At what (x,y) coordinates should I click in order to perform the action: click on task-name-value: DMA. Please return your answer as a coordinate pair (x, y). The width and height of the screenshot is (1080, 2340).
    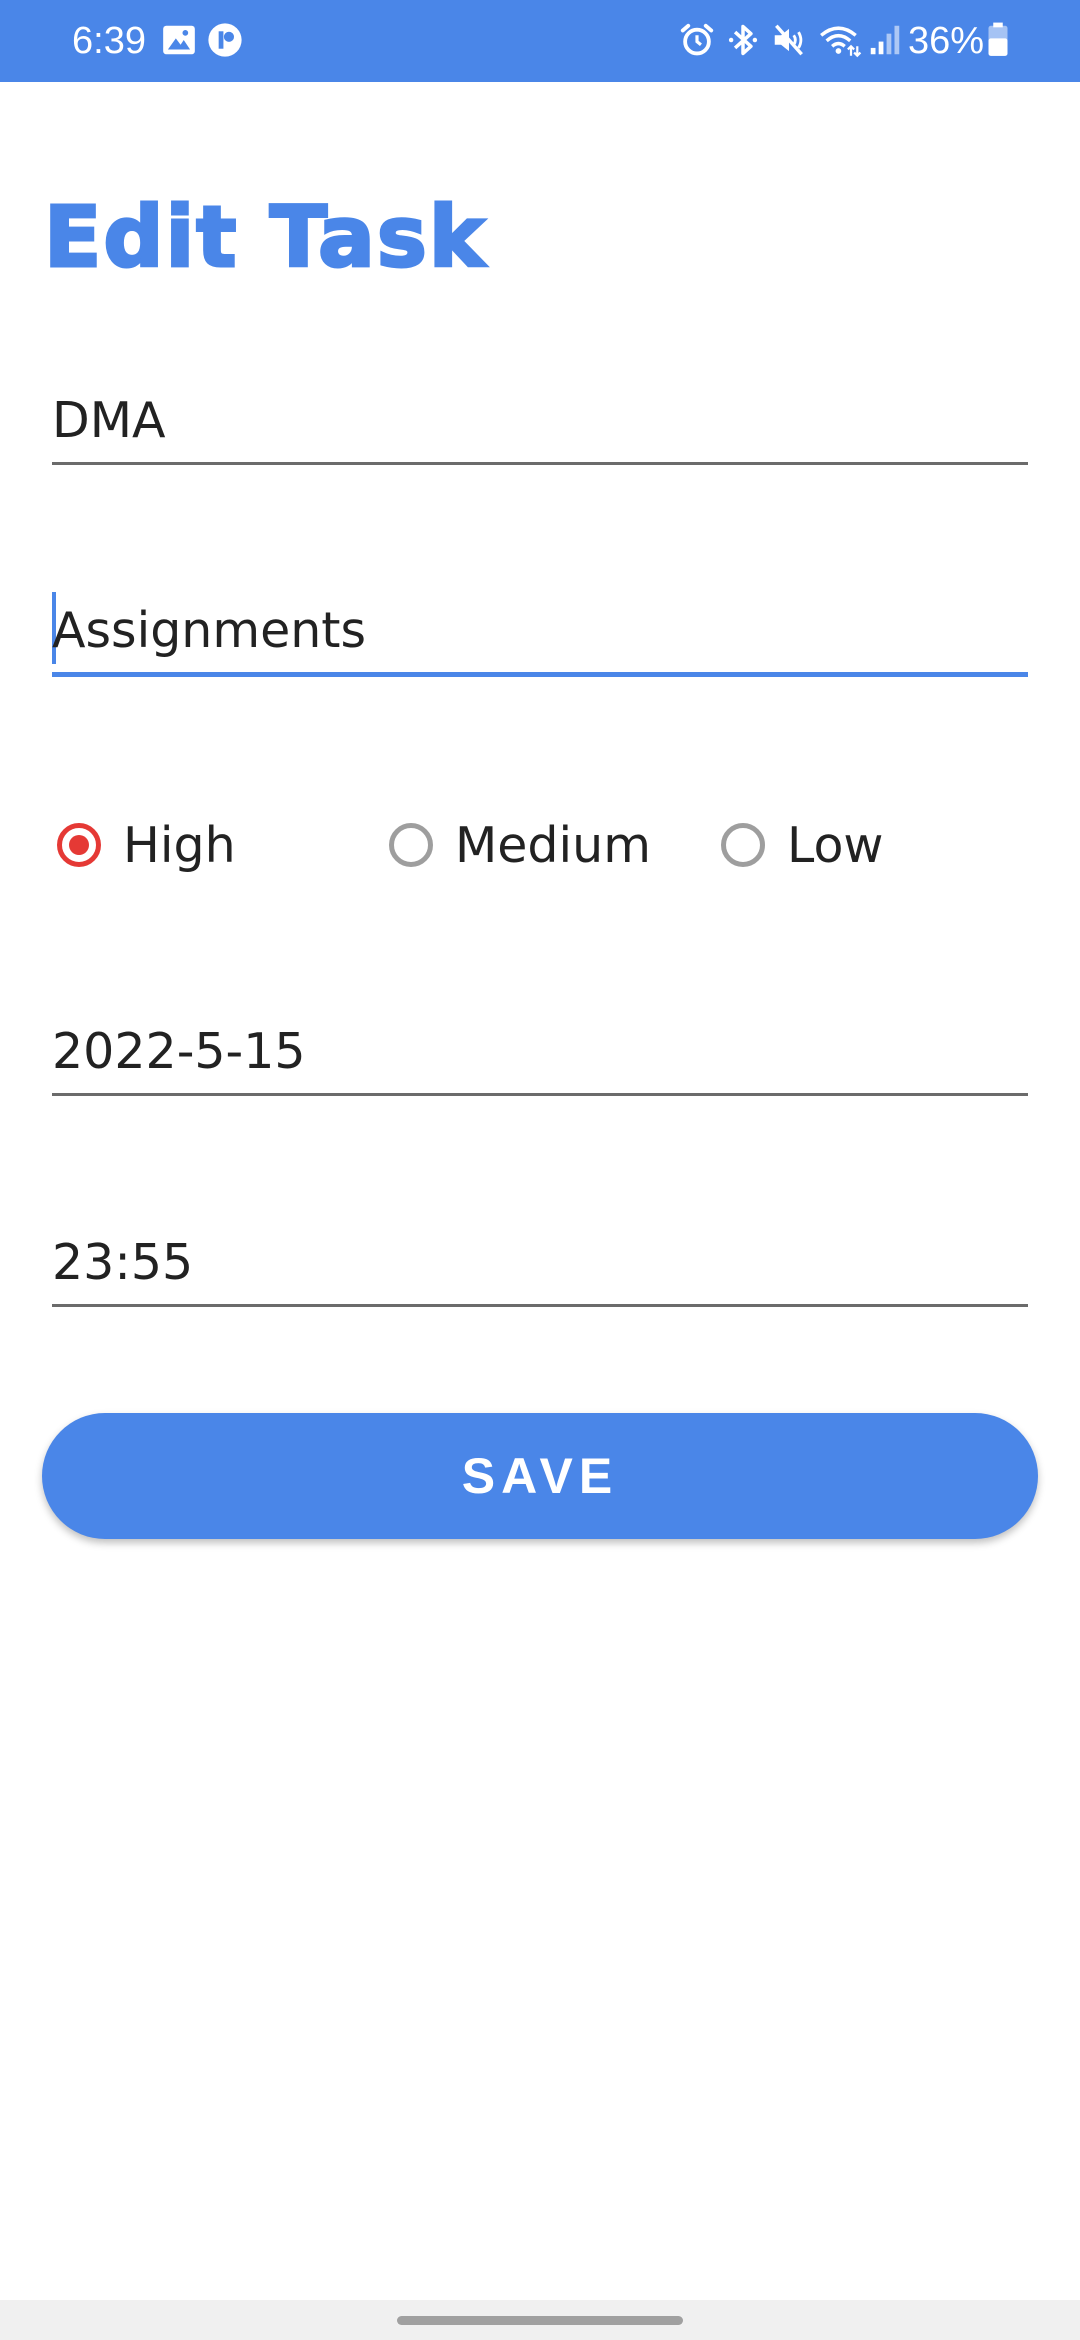
    Looking at the image, I should click on (109, 420).